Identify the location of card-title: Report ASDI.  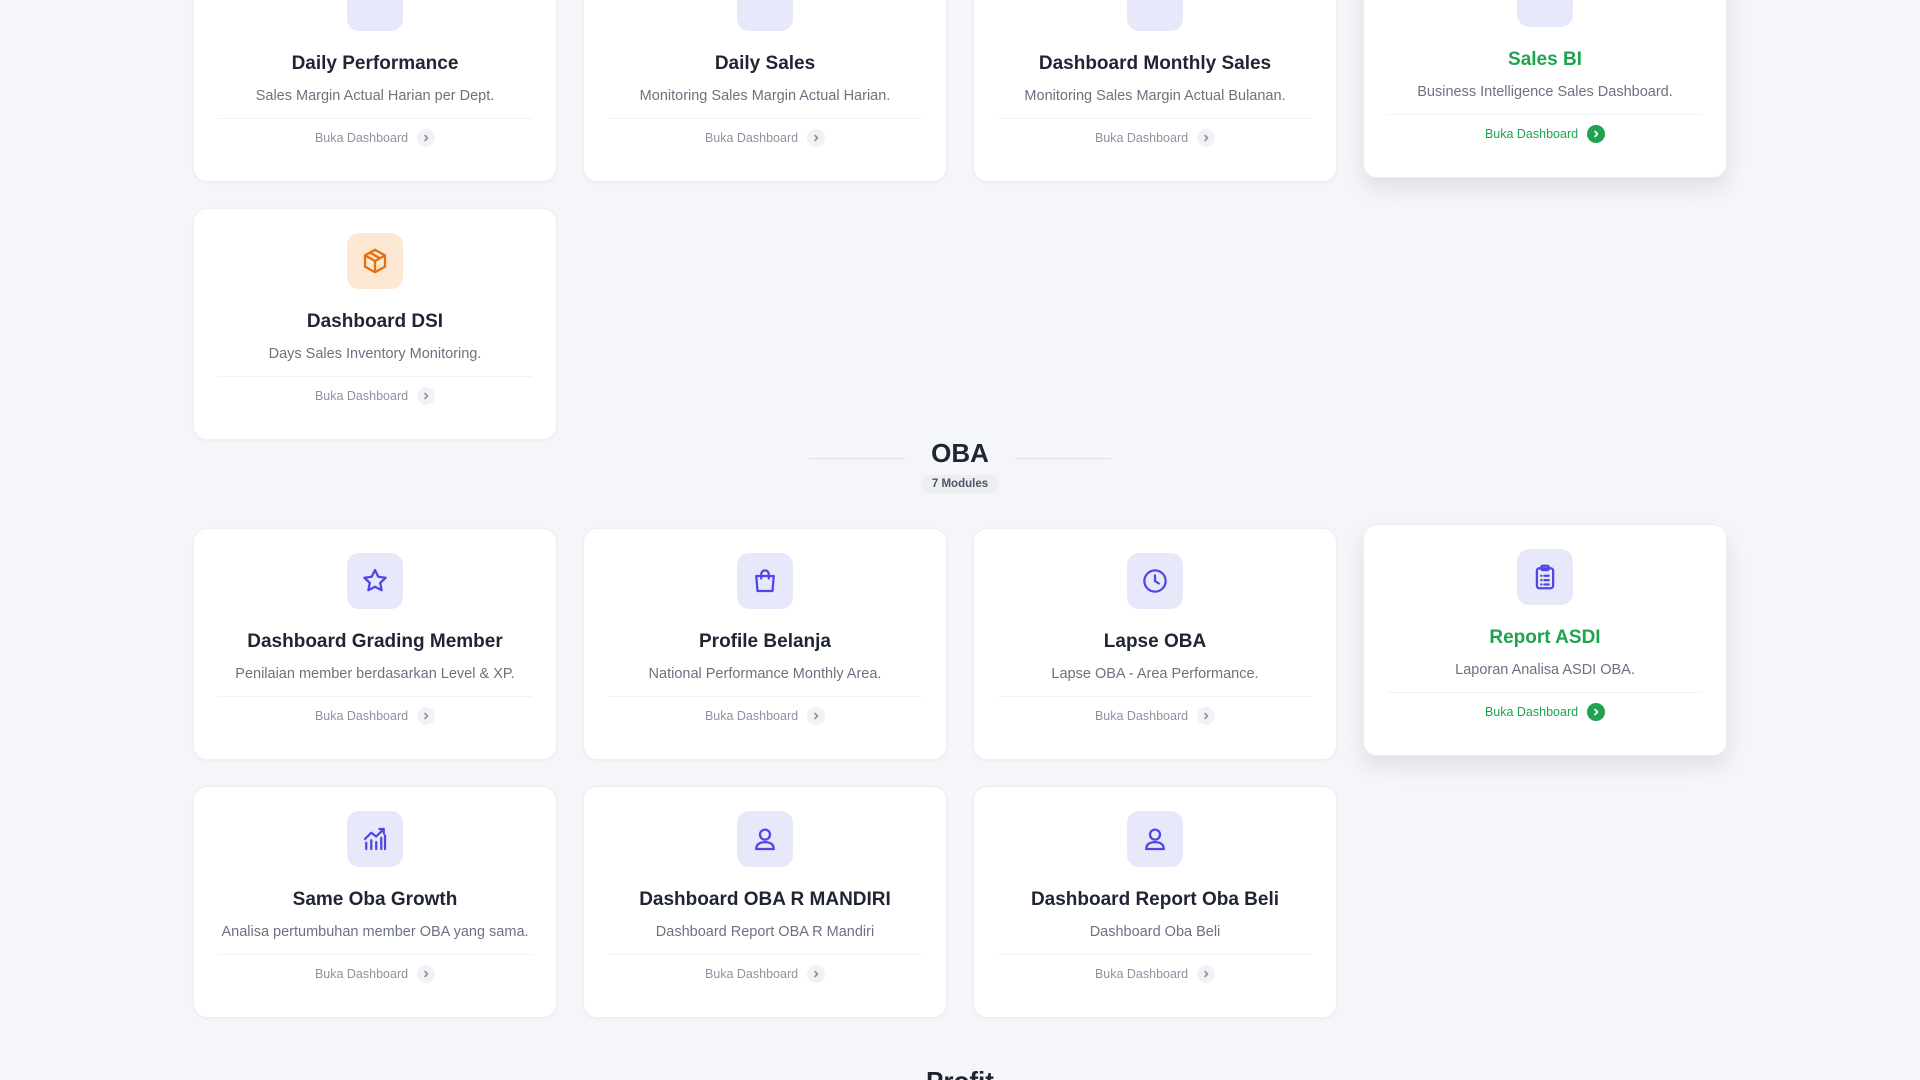
(1545, 637).